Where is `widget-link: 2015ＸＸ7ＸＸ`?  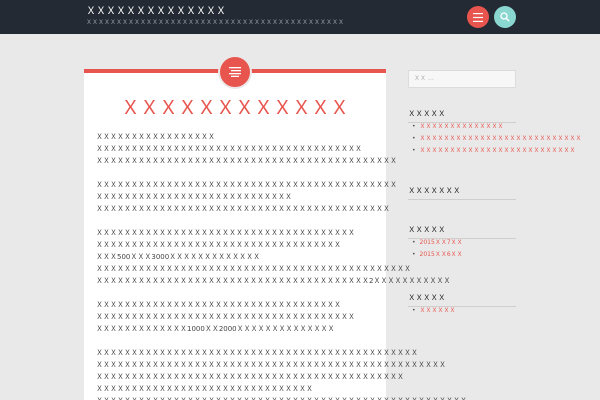
widget-link: 2015ＸＸ7ＸＸ is located at coordinates (437, 243).